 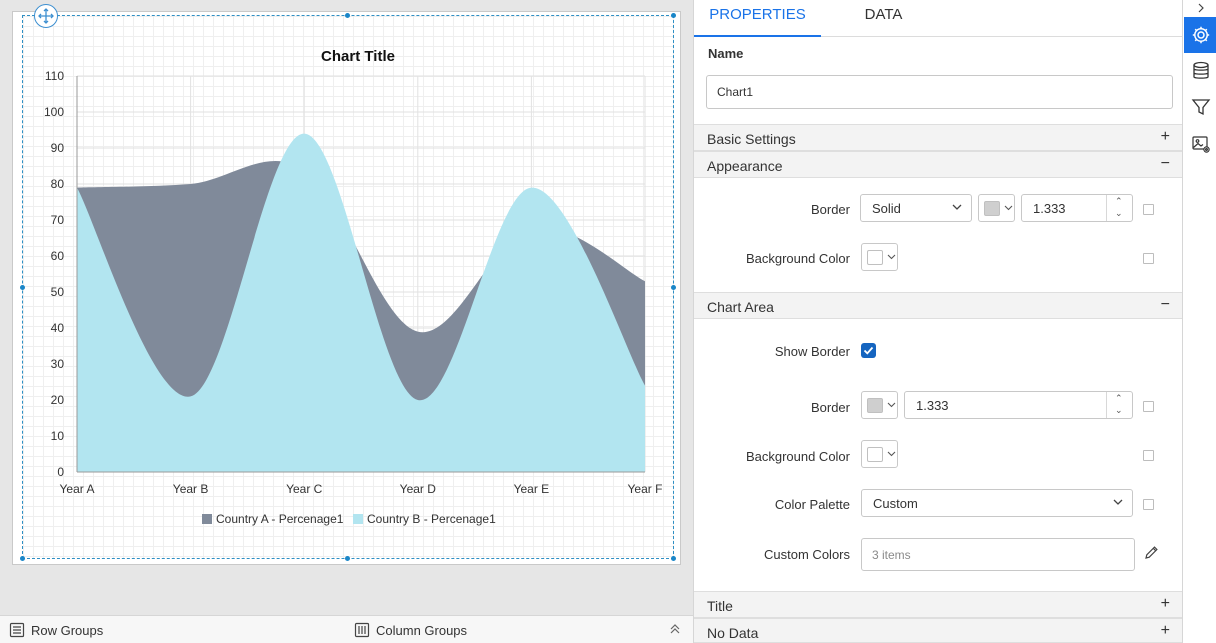 I want to click on y-axis-tick-label: 60, so click(x=58, y=256).